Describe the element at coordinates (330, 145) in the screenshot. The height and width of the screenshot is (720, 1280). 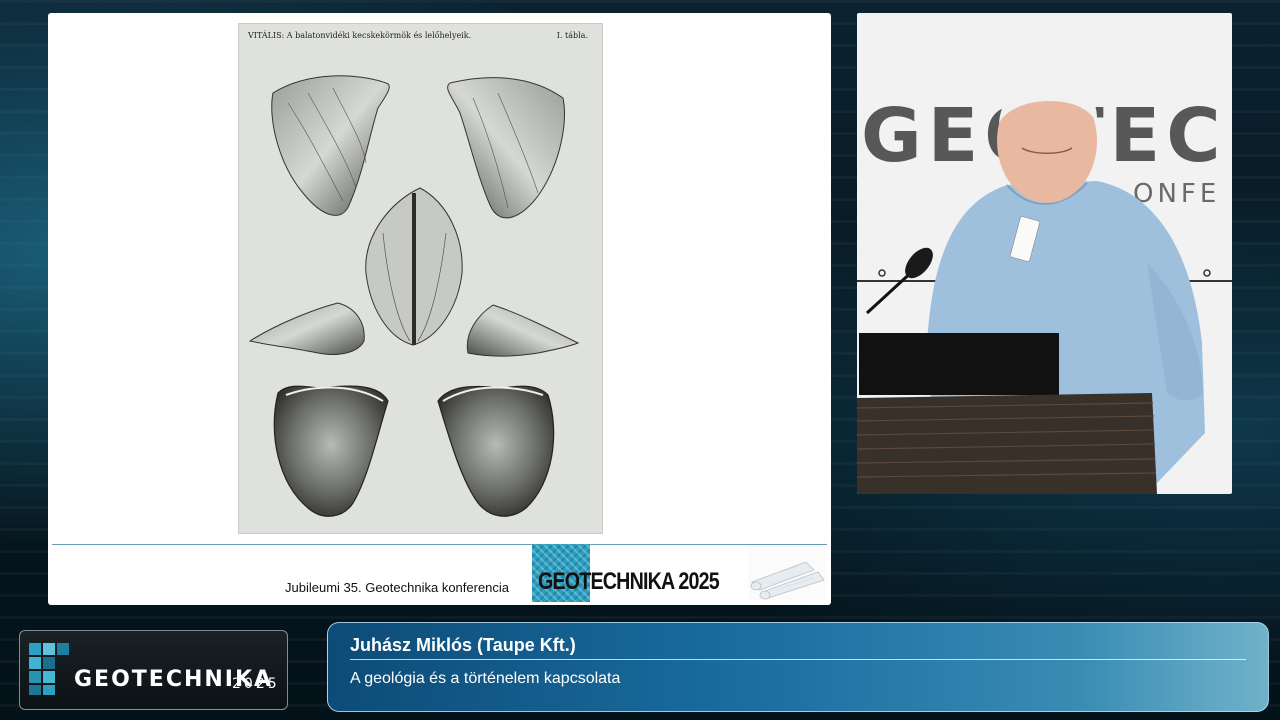
I see `shell-b` at that location.